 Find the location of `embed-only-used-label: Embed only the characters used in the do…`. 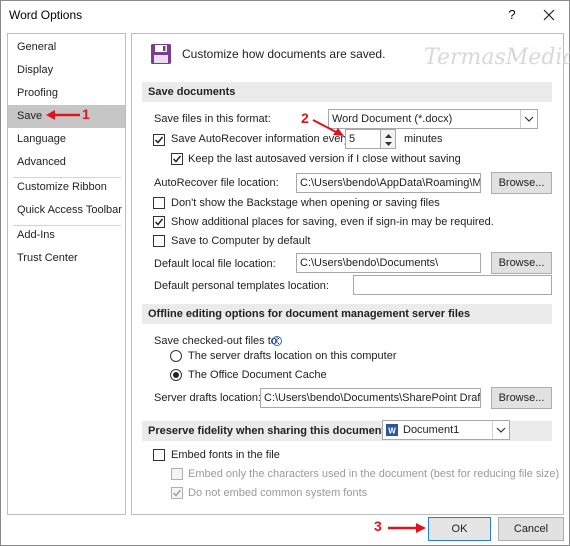

embed-only-used-label: Embed only the characters used in the do… is located at coordinates (374, 474).